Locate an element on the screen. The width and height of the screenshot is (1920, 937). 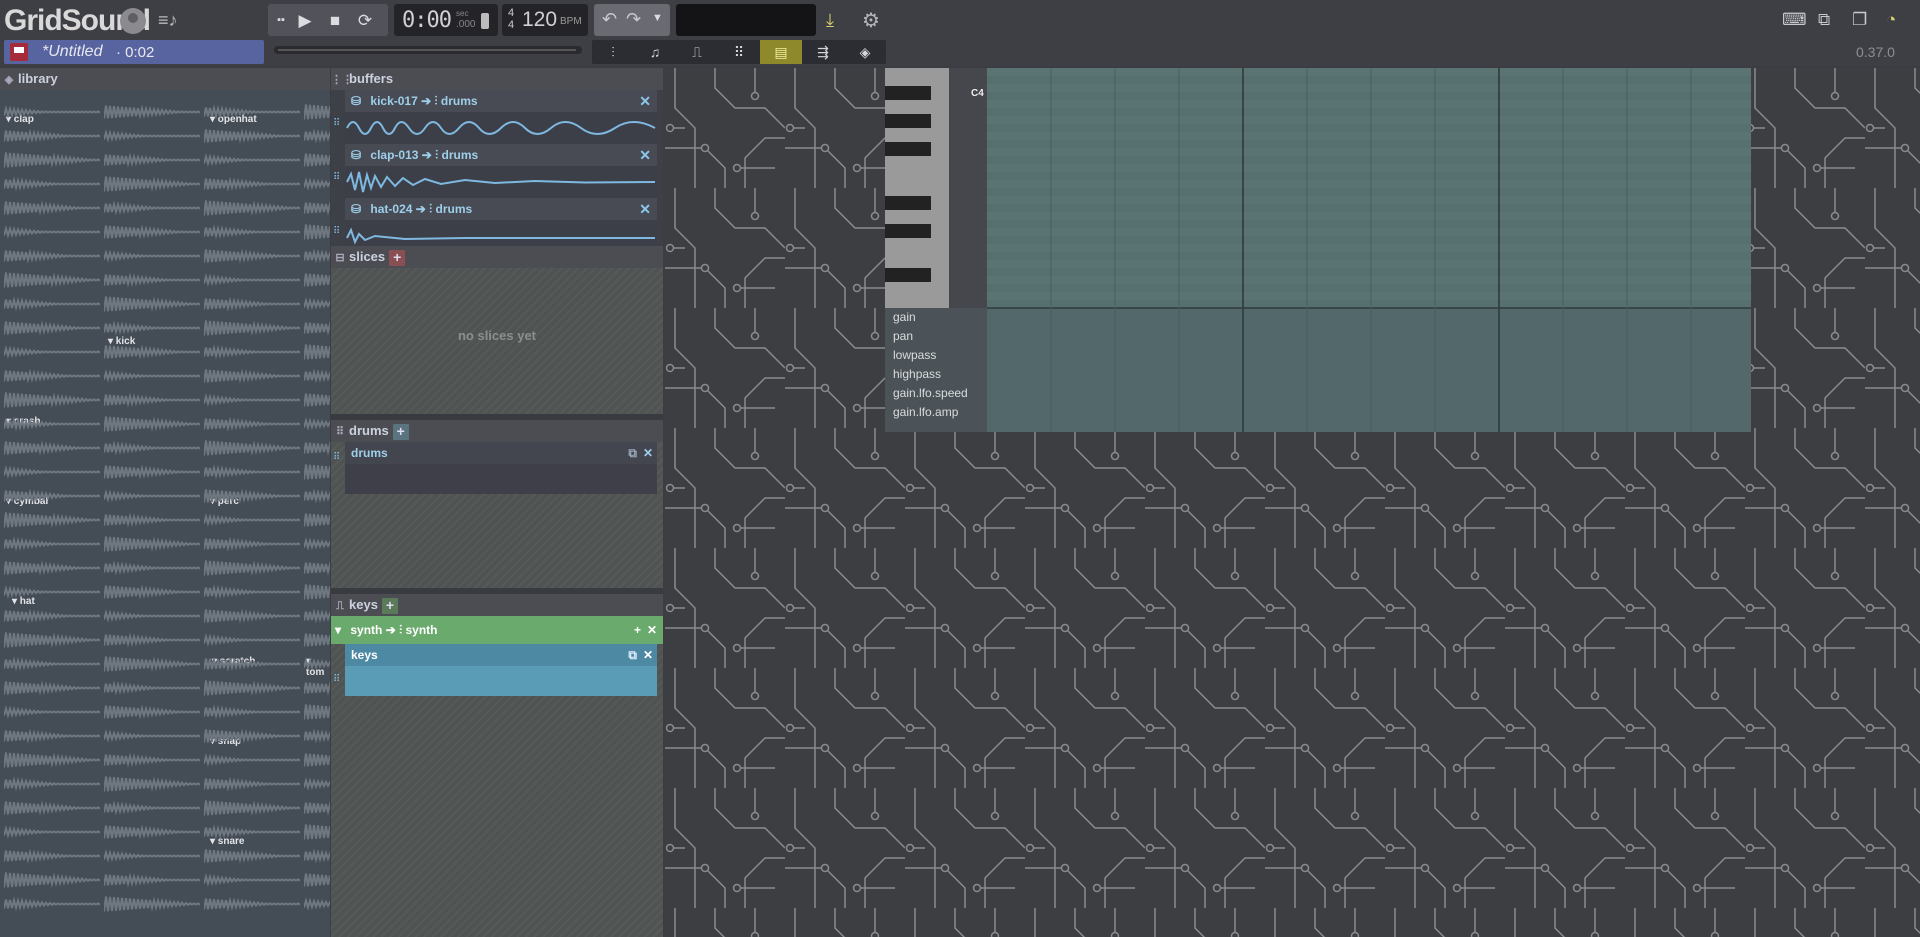
loop-icon: ⟳ is located at coordinates (365, 21).